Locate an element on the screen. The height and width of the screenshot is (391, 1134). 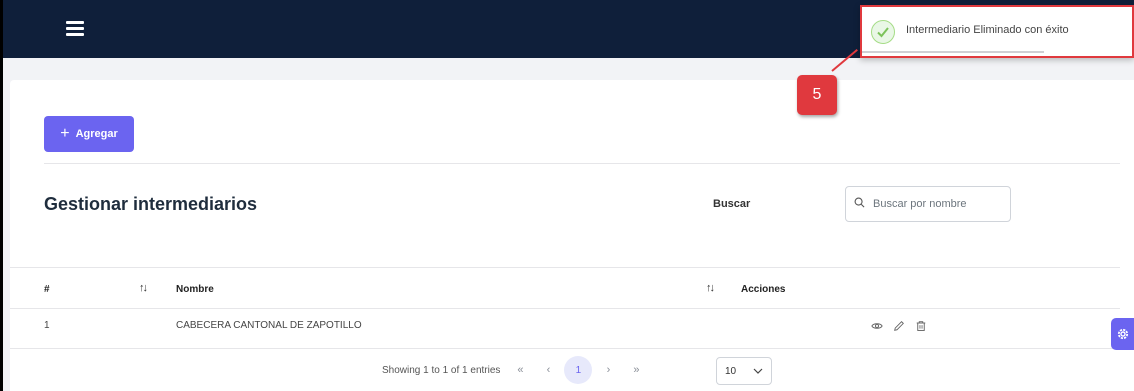
divider is located at coordinates (582, 163).